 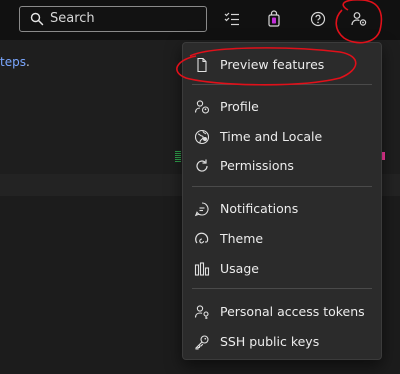 What do you see at coordinates (202, 166) in the screenshot?
I see `refresh-icon` at bounding box center [202, 166].